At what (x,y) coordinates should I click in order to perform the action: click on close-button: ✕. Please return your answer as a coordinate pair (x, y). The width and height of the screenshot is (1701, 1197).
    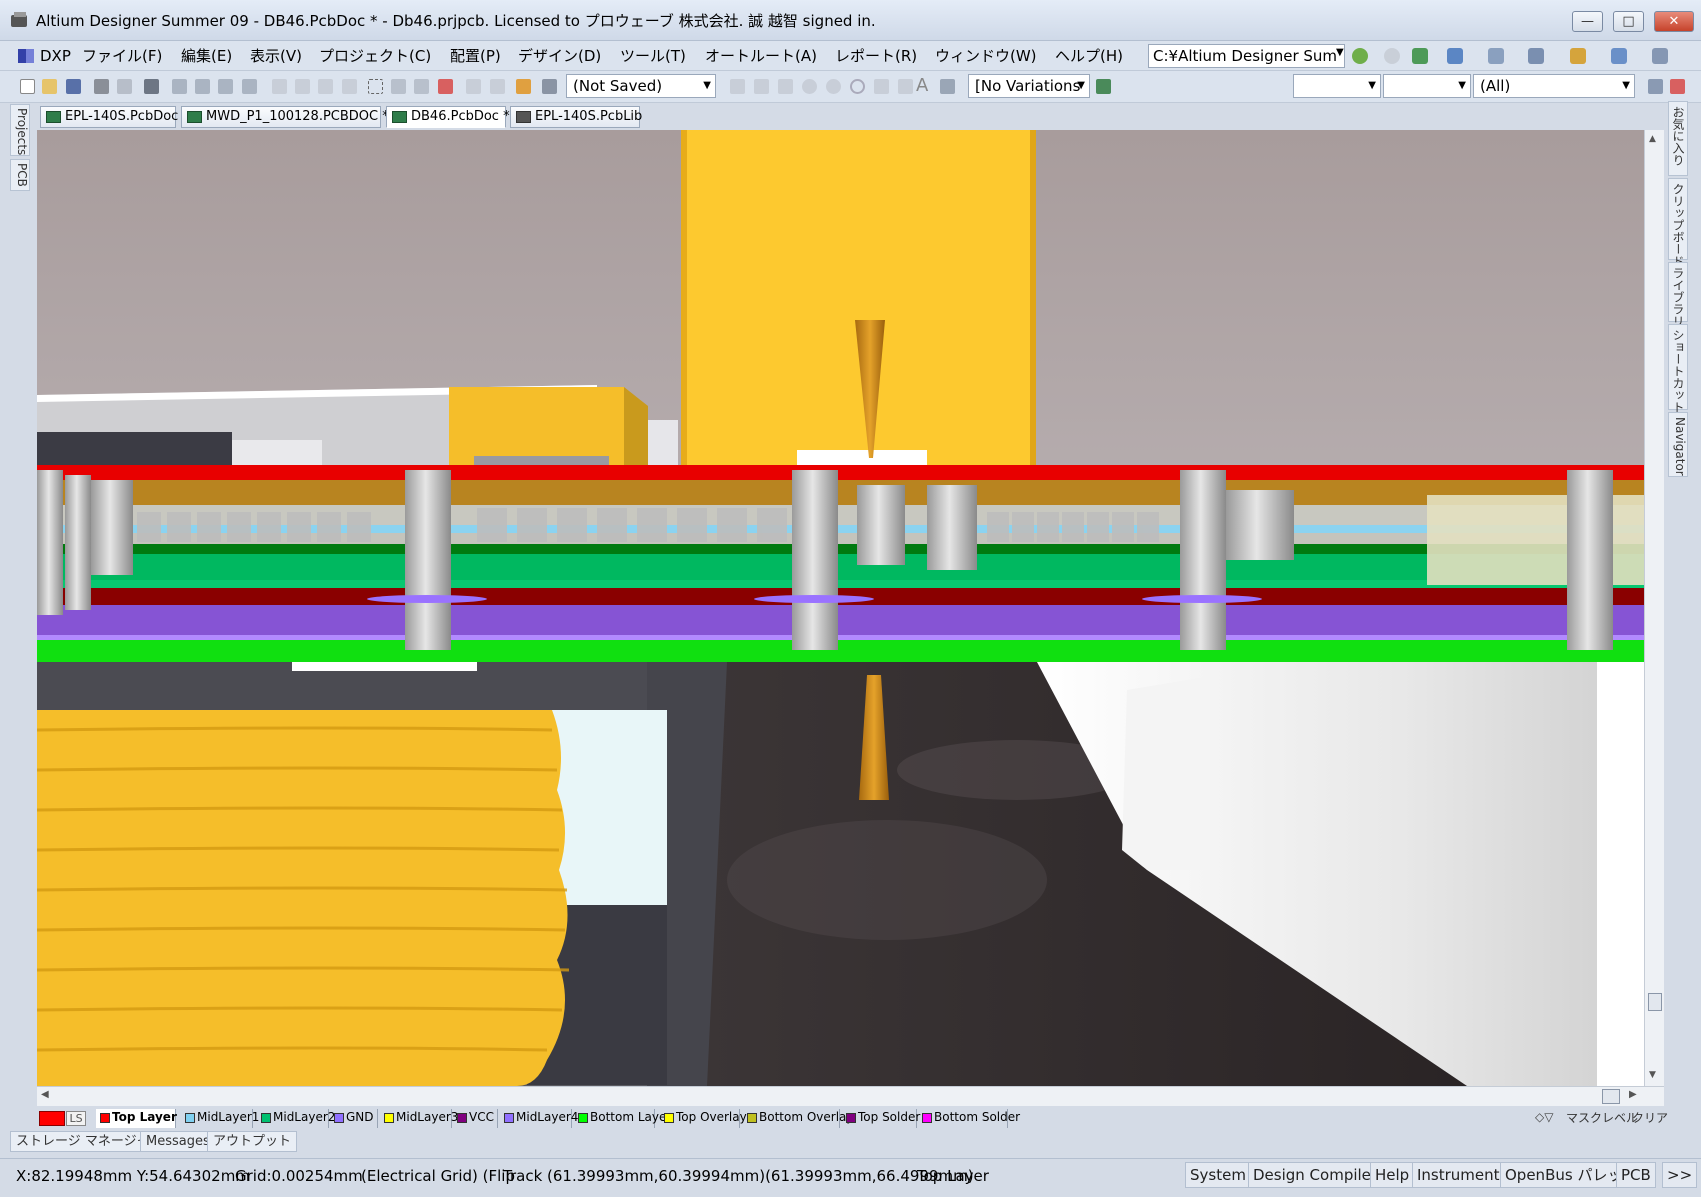
    Looking at the image, I should click on (1674, 21).